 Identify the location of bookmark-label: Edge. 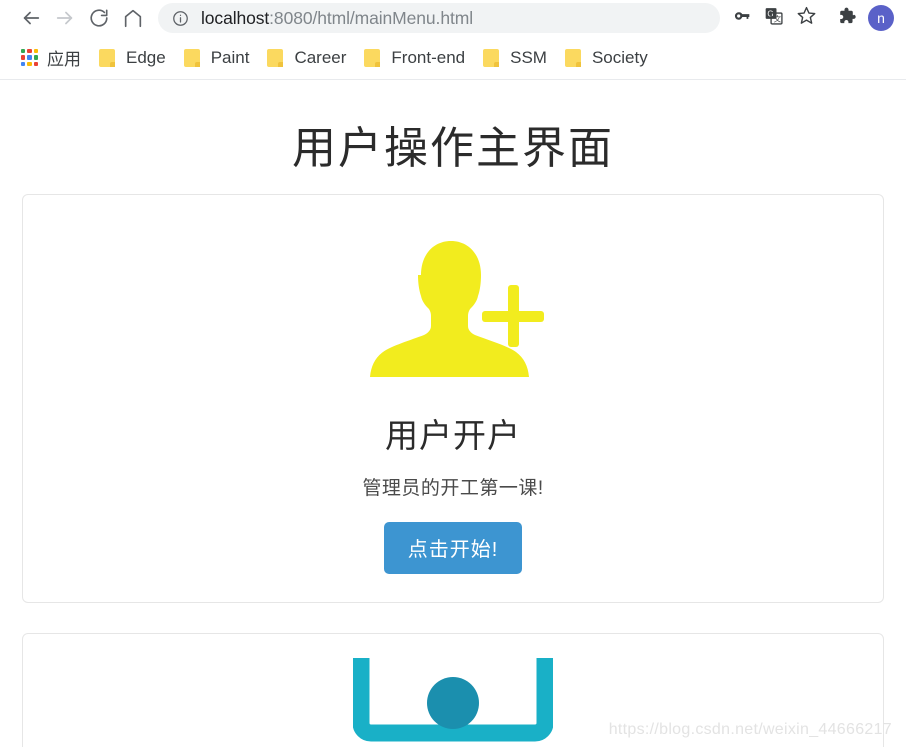
(146, 57).